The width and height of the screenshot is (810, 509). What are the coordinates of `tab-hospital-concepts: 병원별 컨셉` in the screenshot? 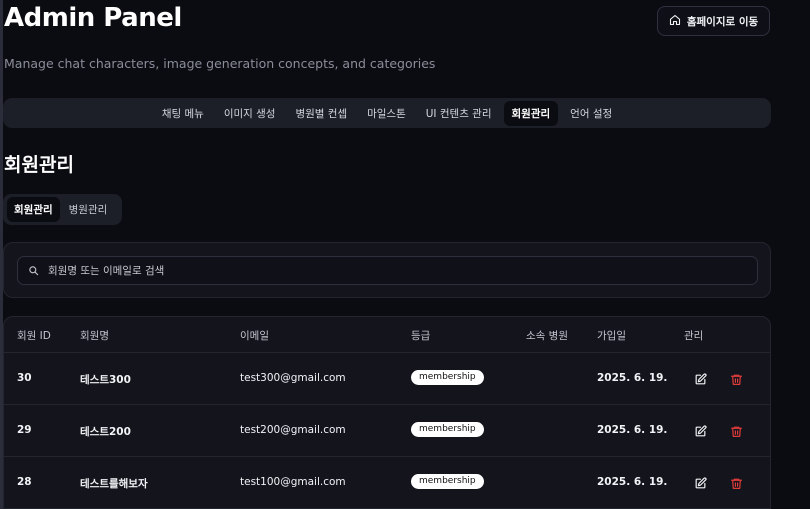 It's located at (321, 113).